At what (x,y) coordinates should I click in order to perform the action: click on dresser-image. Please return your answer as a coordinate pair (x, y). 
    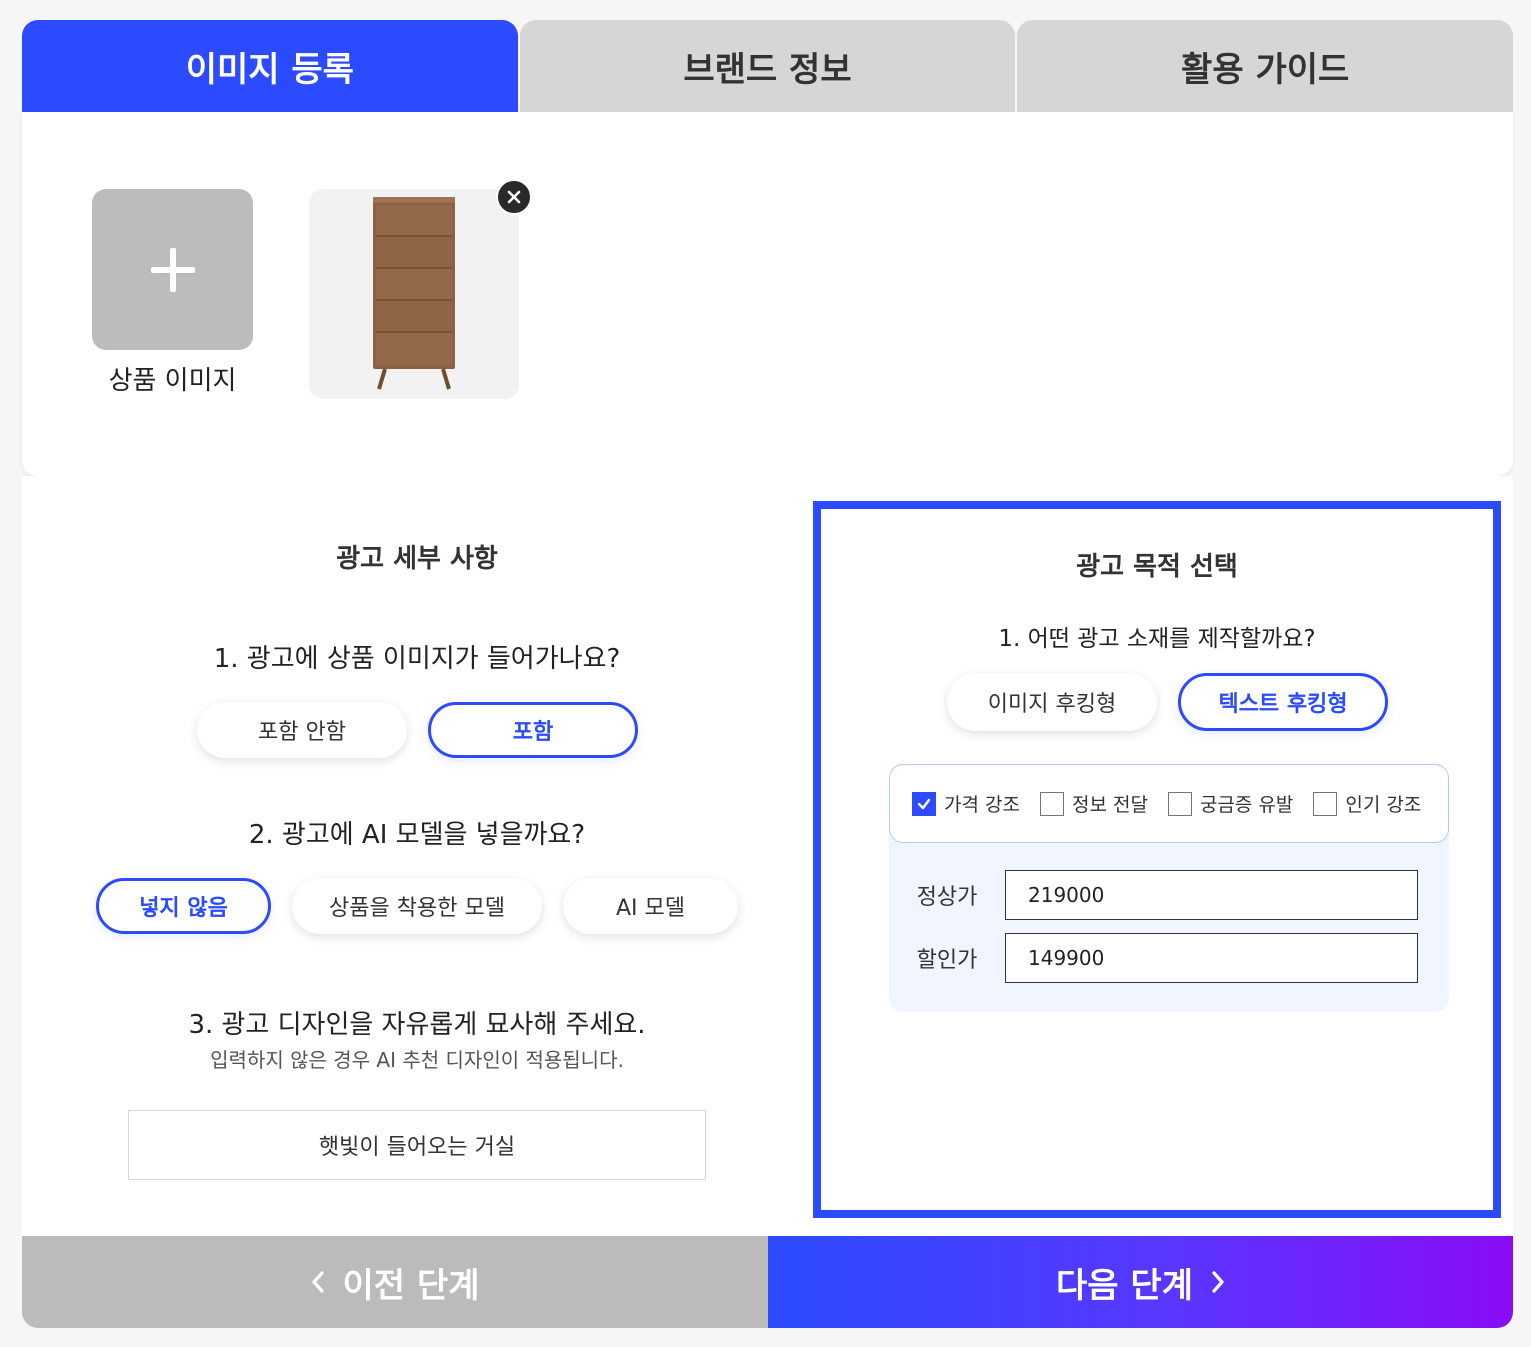
    Looking at the image, I should click on (414, 293).